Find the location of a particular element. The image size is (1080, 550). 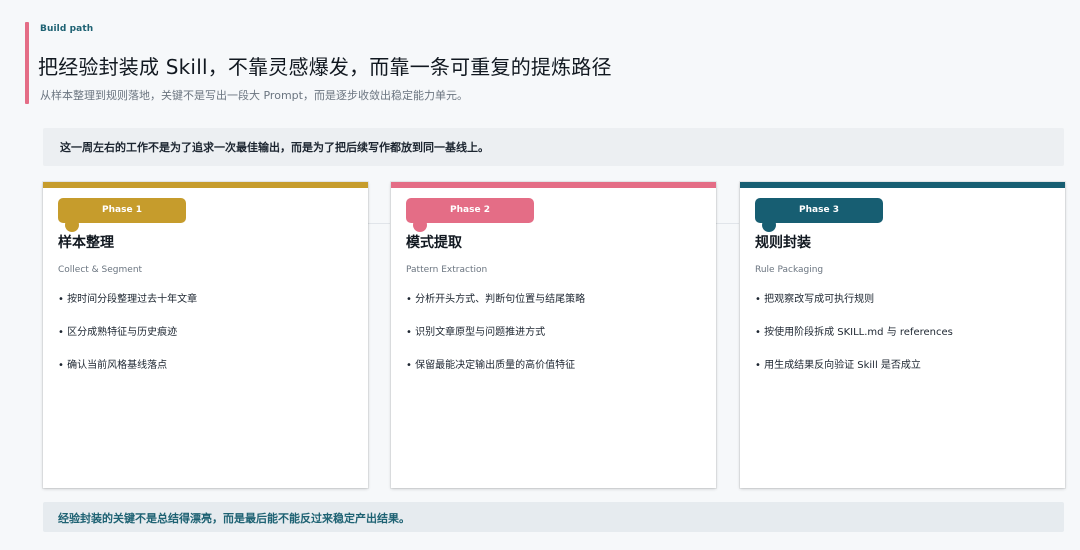

phase-badge: Phase 3 is located at coordinates (819, 210).